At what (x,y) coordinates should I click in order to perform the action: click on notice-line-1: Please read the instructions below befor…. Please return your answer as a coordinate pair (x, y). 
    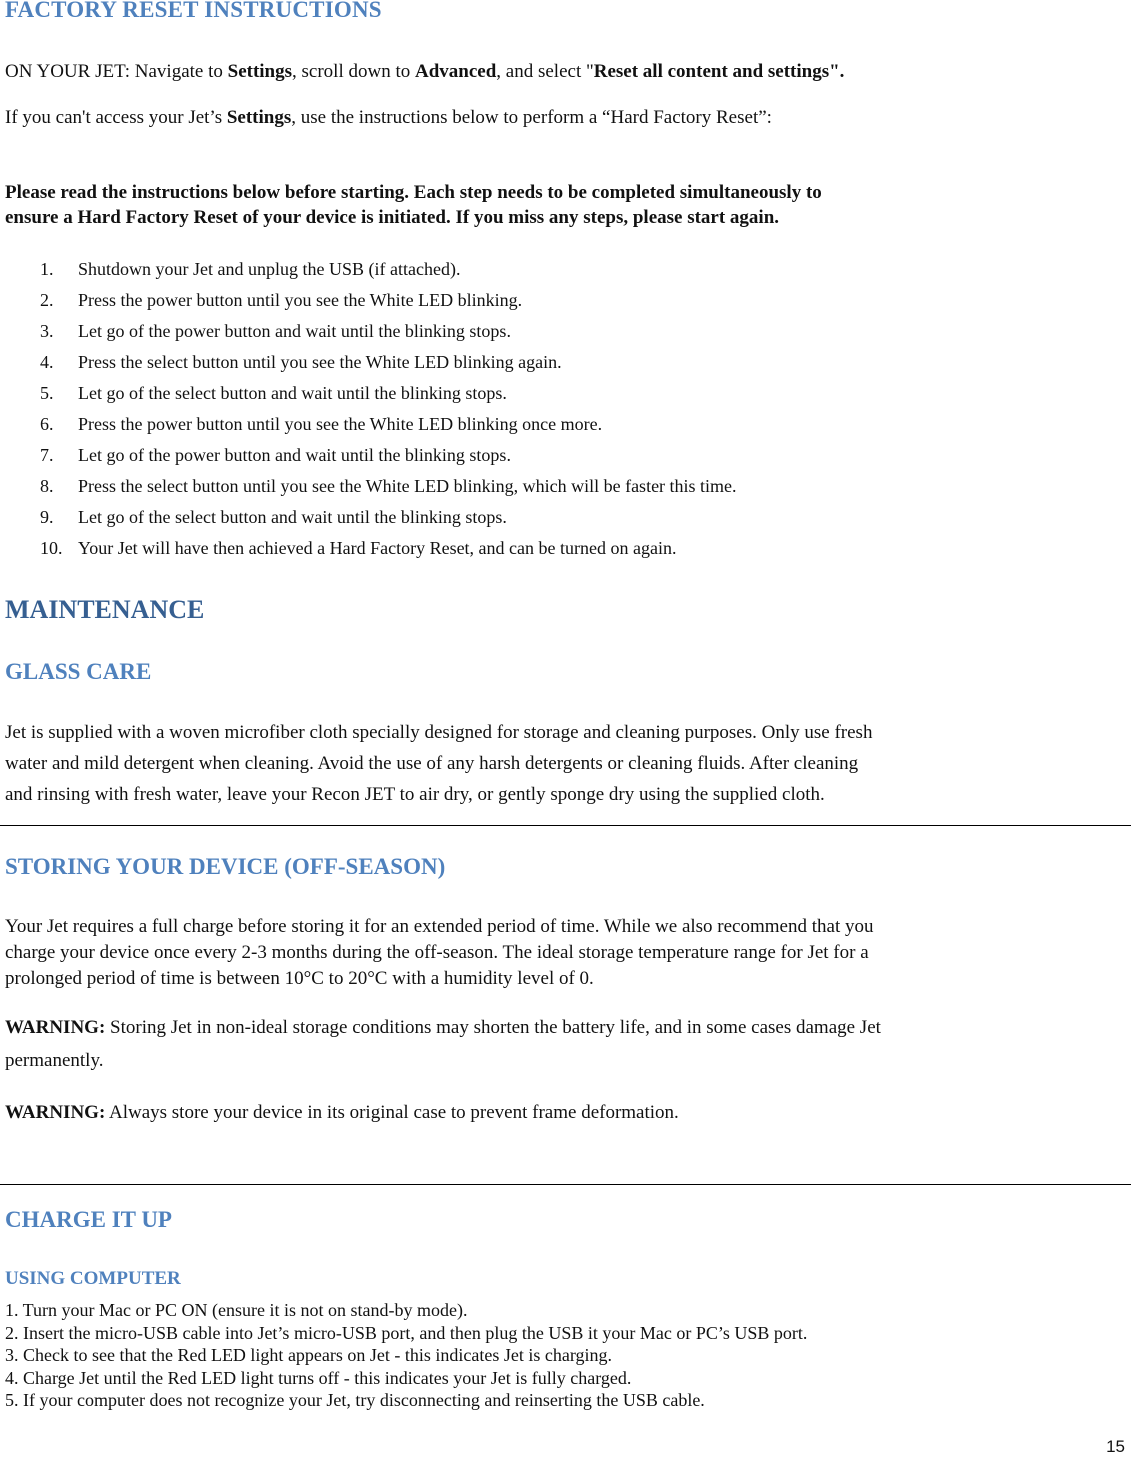
    Looking at the image, I should click on (413, 192).